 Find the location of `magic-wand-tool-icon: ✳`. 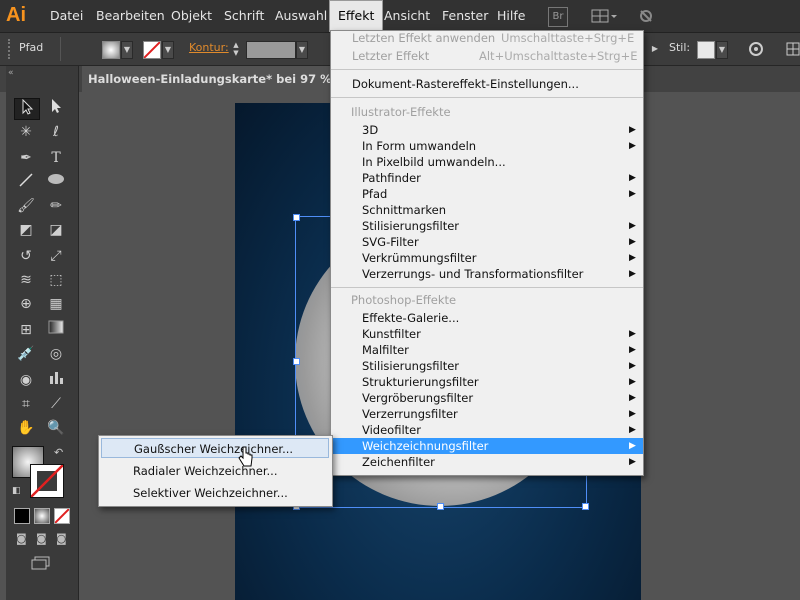

magic-wand-tool-icon: ✳ is located at coordinates (26, 132).